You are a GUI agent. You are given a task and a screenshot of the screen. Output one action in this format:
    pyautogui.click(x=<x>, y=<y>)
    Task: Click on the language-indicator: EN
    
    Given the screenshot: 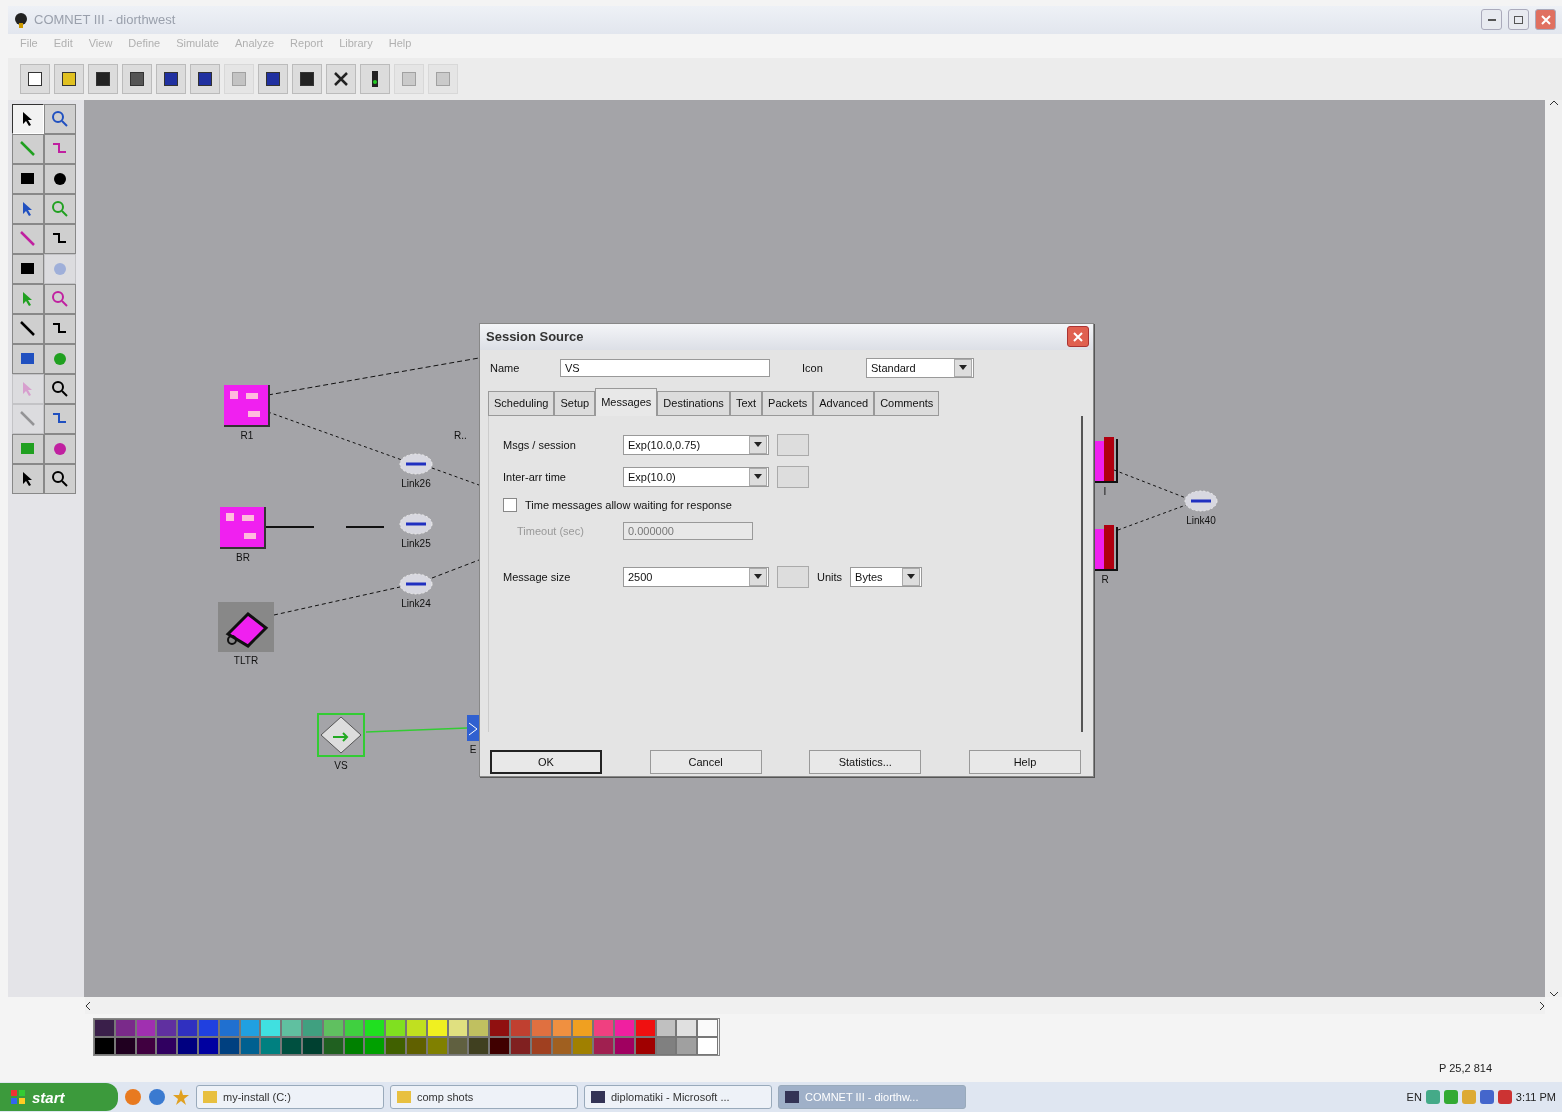 What is the action you would take?
    pyautogui.click(x=1414, y=1097)
    